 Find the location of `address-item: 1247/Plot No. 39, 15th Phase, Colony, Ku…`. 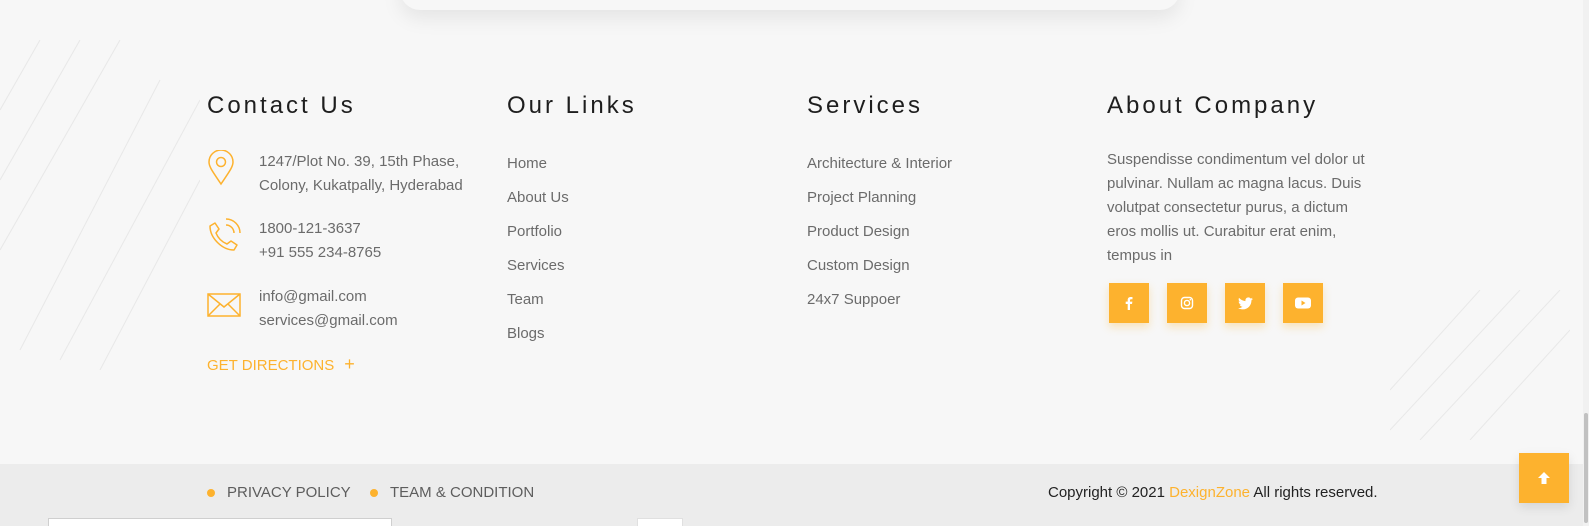

address-item: 1247/Plot No. 39, 15th Phase, Colony, Ku… is located at coordinates (335, 173).